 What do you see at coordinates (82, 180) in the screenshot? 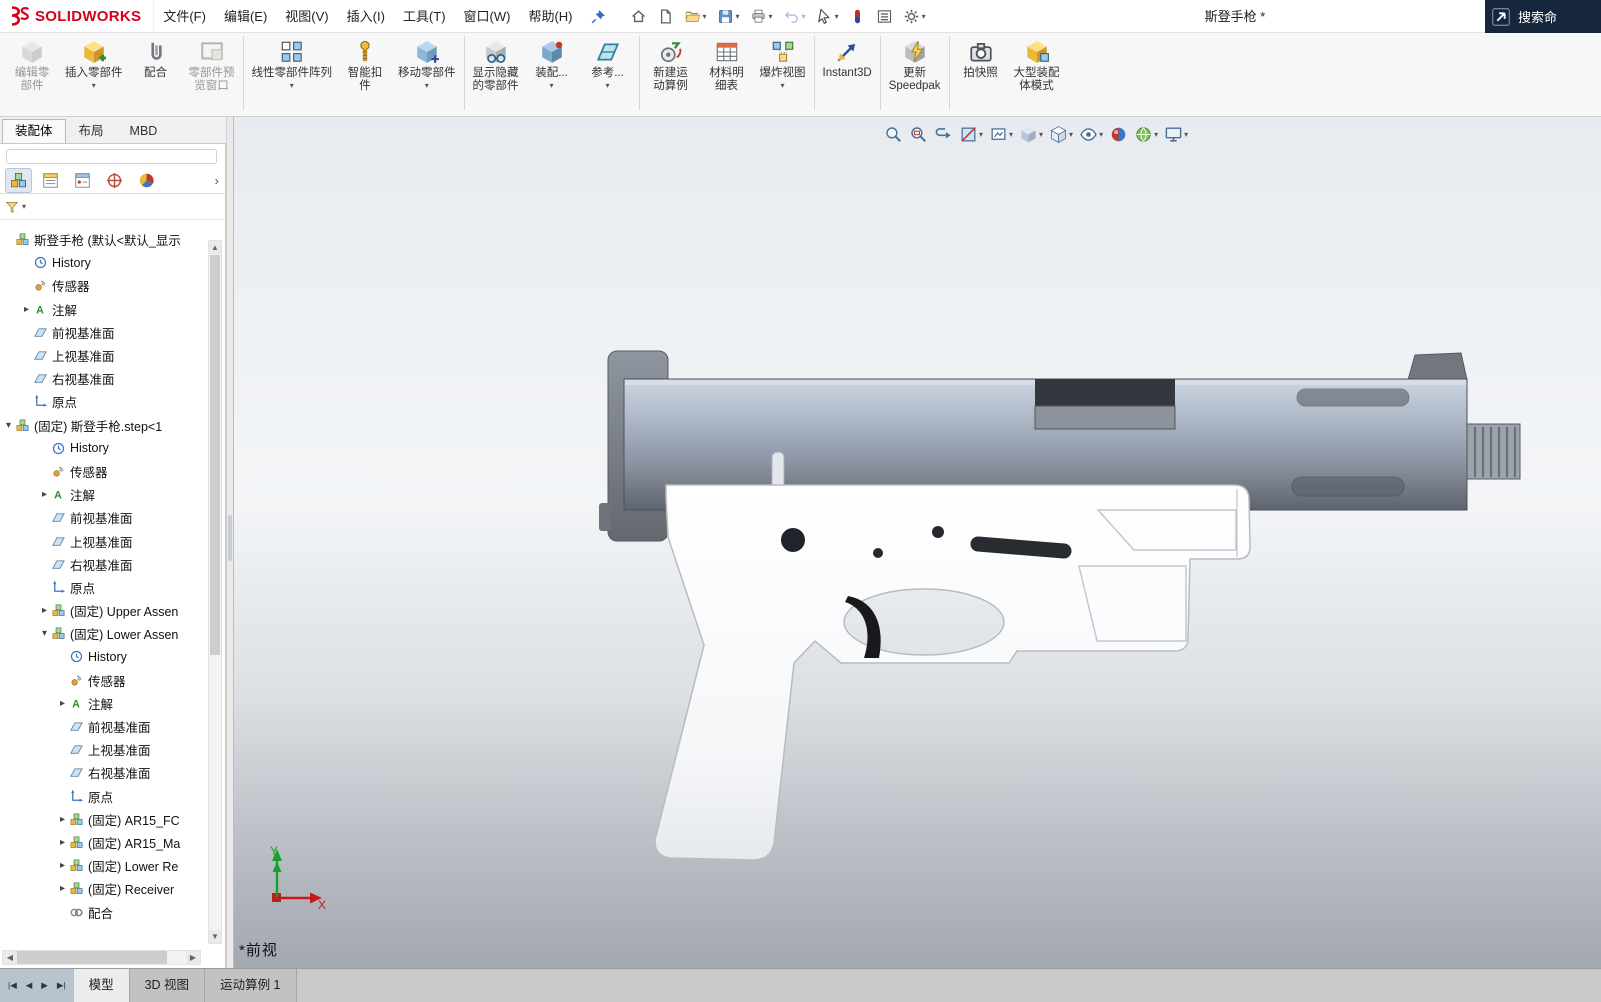
I see `configurationmanager-tab` at bounding box center [82, 180].